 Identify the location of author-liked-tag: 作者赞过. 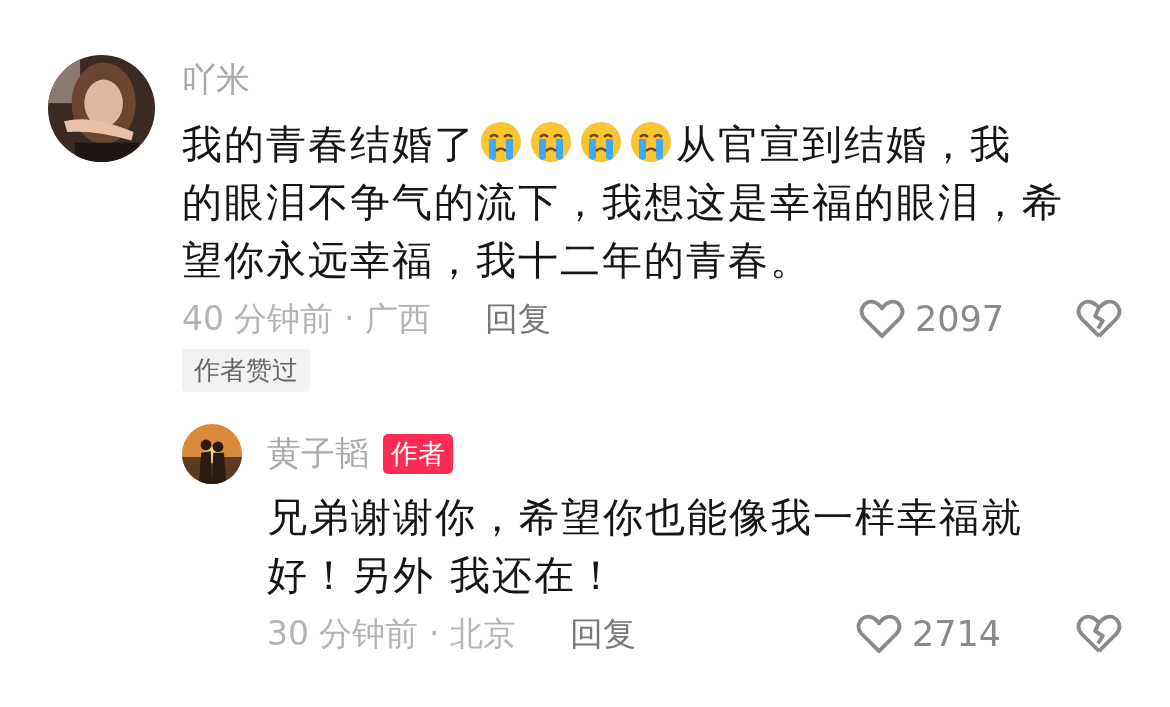
(246, 370).